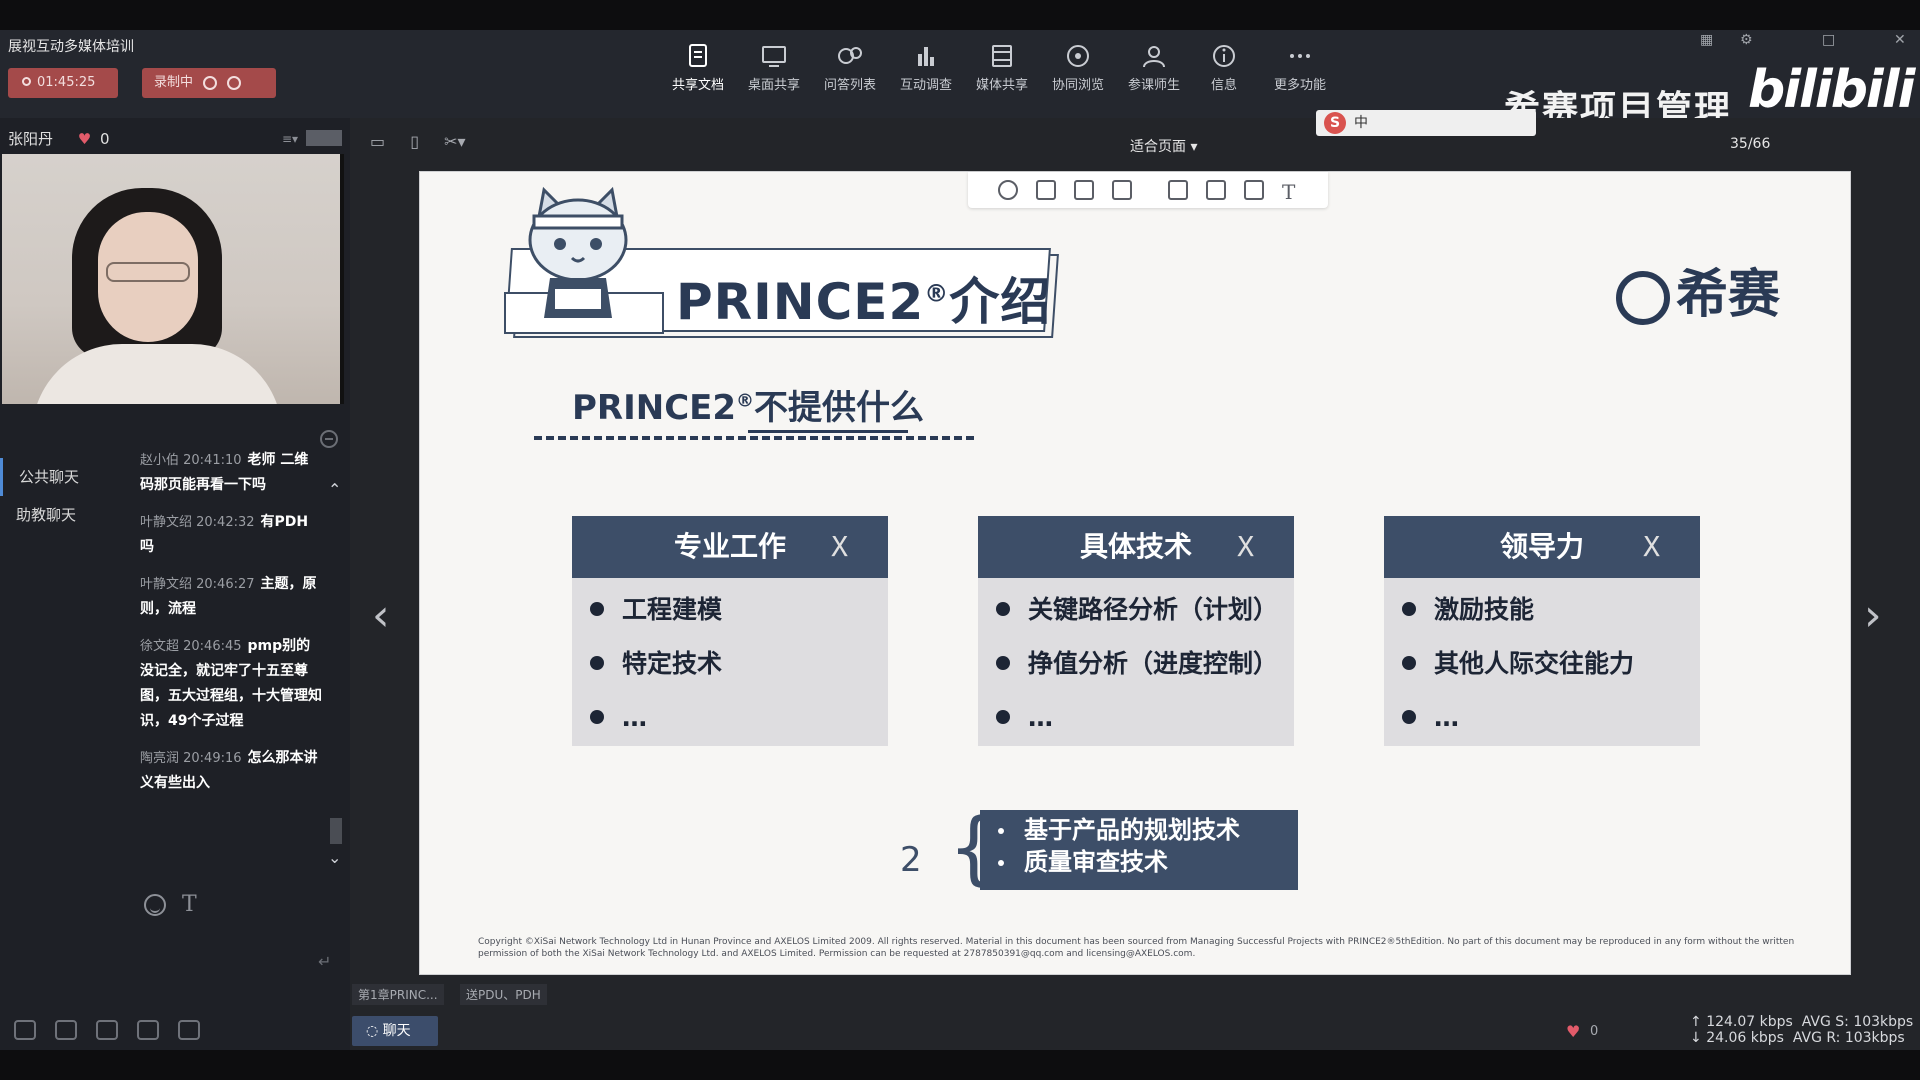 This screenshot has height=1080, width=1920. Describe the element at coordinates (290, 139) in the screenshot. I see `camera-menu-icon: ≡▾` at that location.